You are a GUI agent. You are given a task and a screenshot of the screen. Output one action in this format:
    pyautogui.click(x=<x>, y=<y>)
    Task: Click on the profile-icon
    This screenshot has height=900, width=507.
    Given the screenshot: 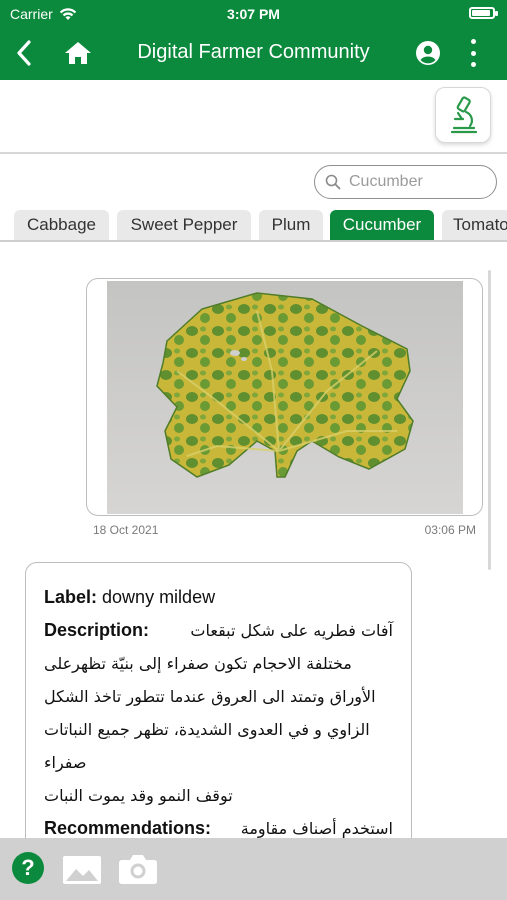 What is the action you would take?
    pyautogui.click(x=428, y=53)
    